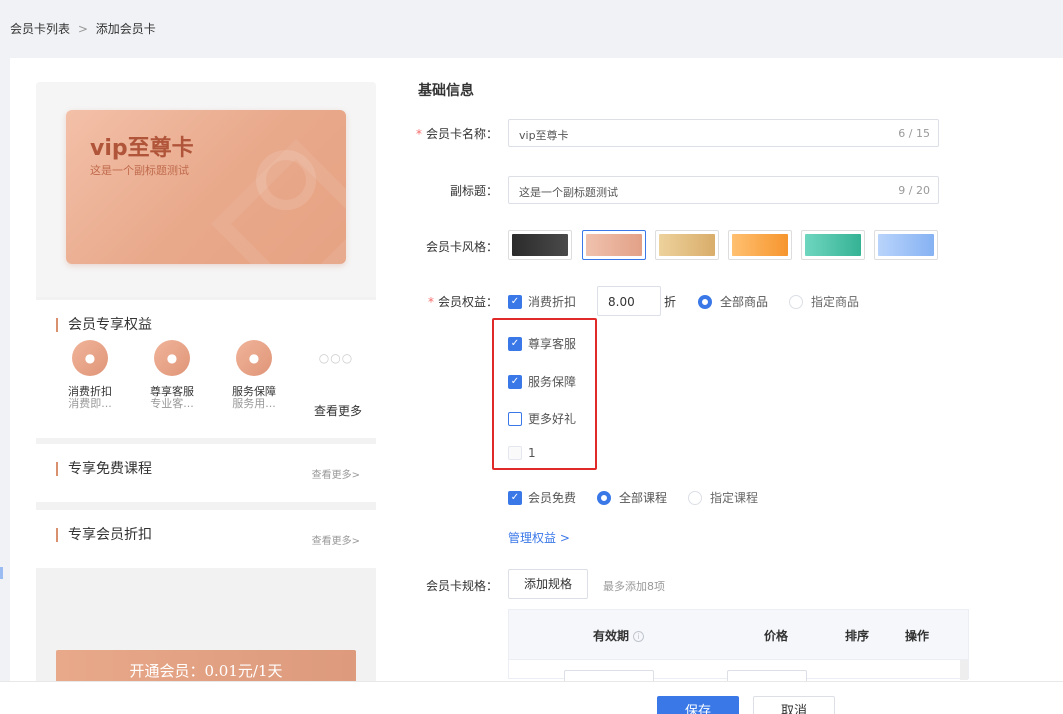 Image resolution: width=1063 pixels, height=714 pixels. What do you see at coordinates (824, 301) in the screenshot?
I see `scope-specific-radio: 指定商品` at bounding box center [824, 301].